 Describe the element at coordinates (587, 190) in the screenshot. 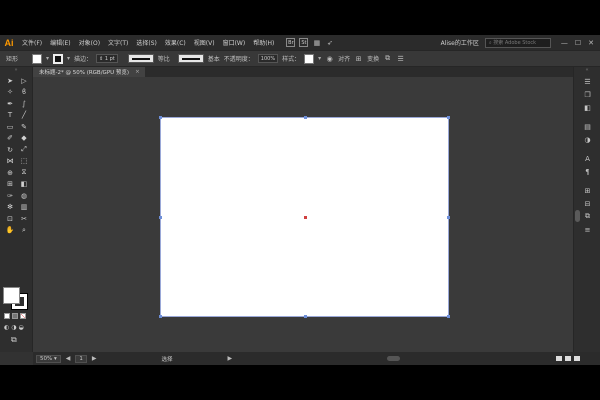

I see `transform-panel-icon: ⊞` at that location.